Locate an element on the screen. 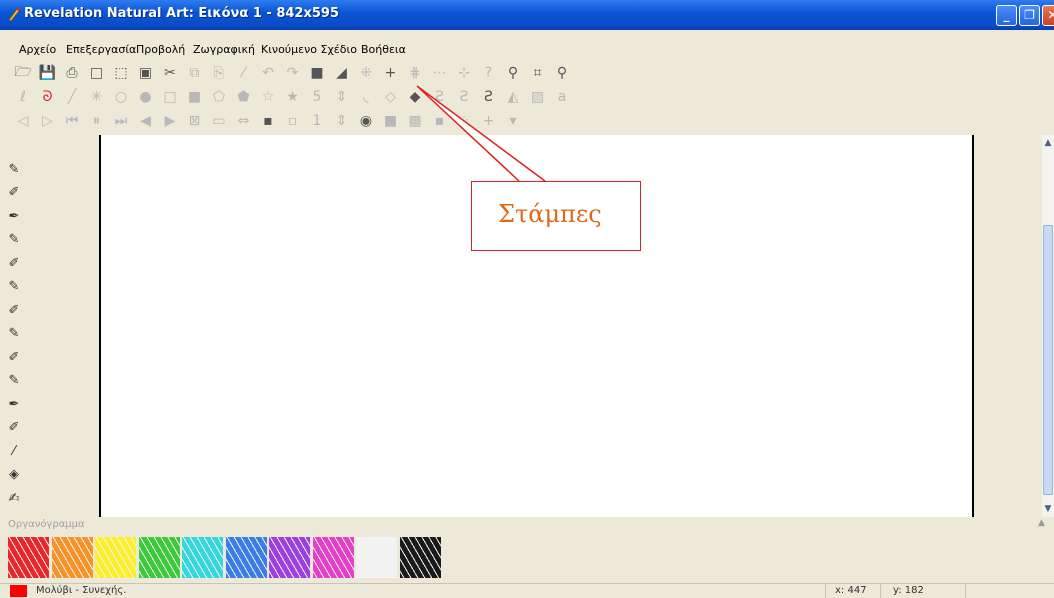  pentagon-outline-icon: ⬠ is located at coordinates (219, 97).